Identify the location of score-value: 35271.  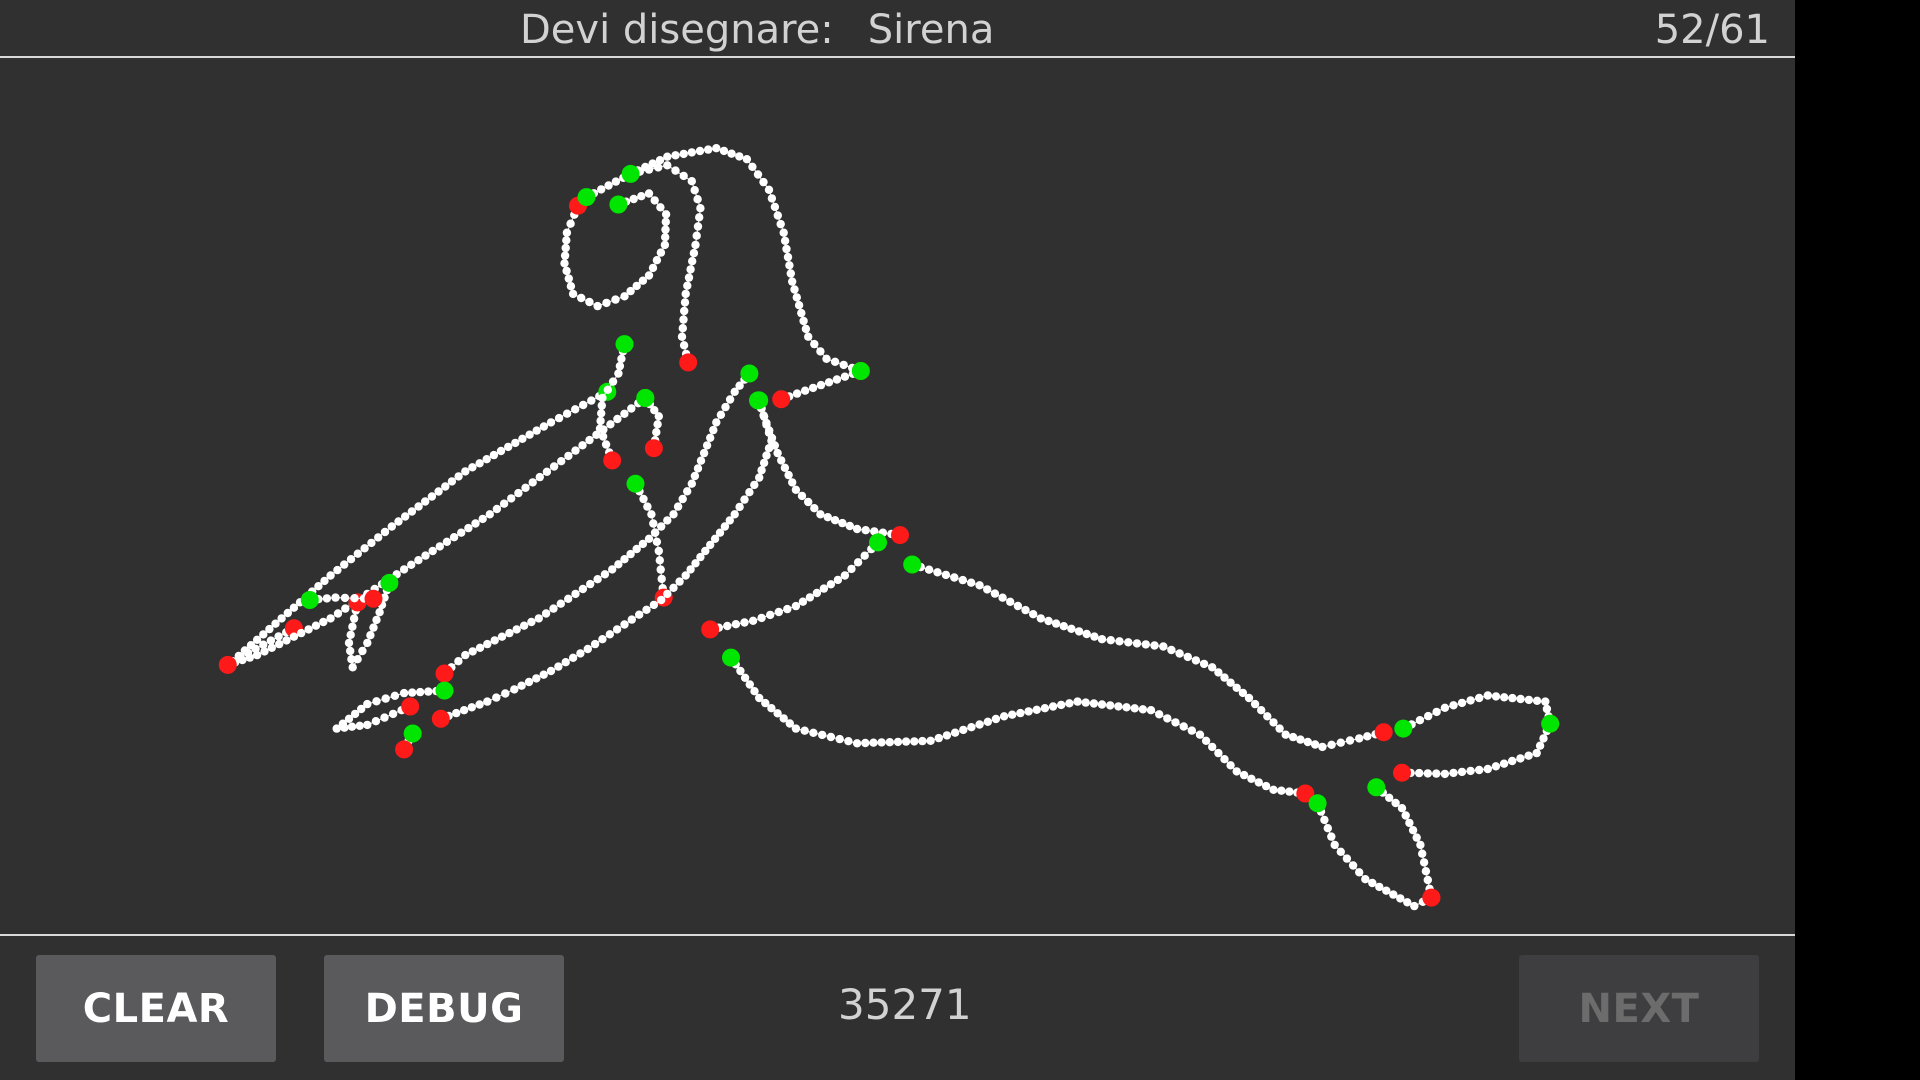
(905, 1004).